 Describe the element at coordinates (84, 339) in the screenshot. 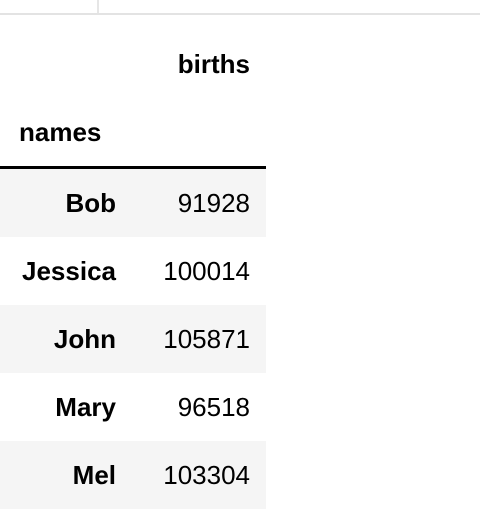

I see `row-index-label: John` at that location.